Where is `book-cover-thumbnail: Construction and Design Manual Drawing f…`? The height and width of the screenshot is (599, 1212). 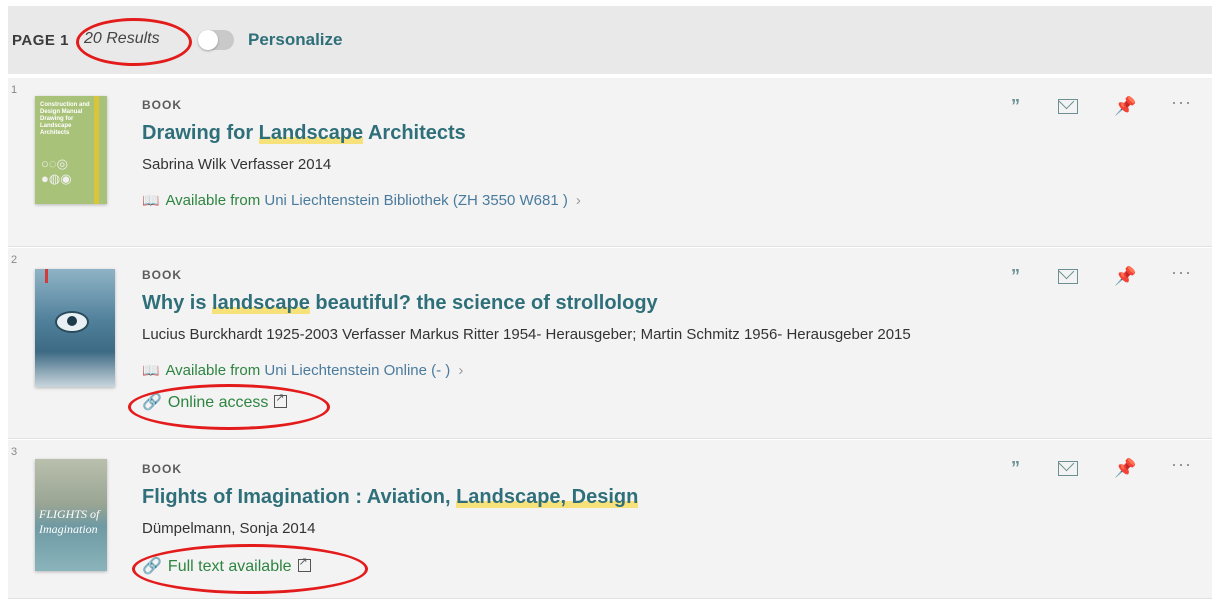
book-cover-thumbnail: Construction and Design Manual Drawing f… is located at coordinates (71, 150).